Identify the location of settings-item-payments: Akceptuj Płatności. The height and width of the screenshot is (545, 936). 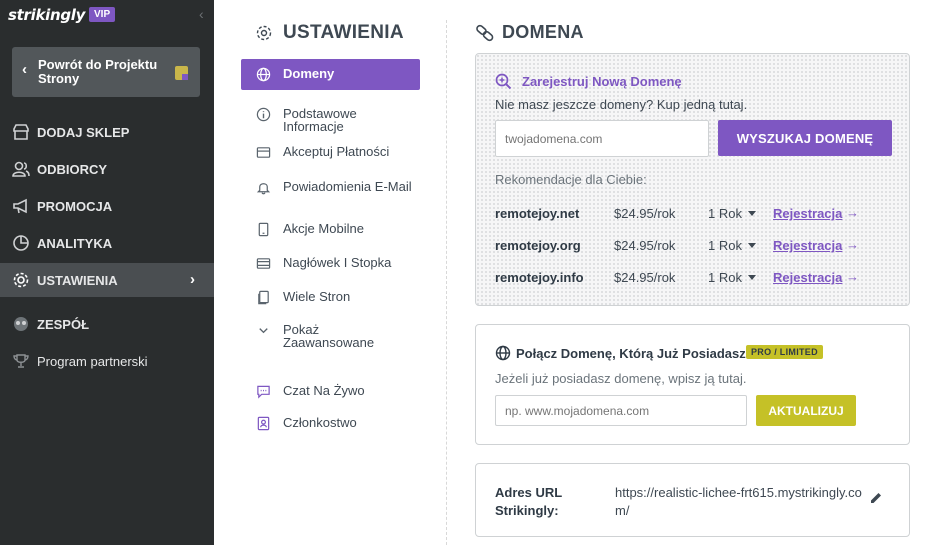
(330, 151).